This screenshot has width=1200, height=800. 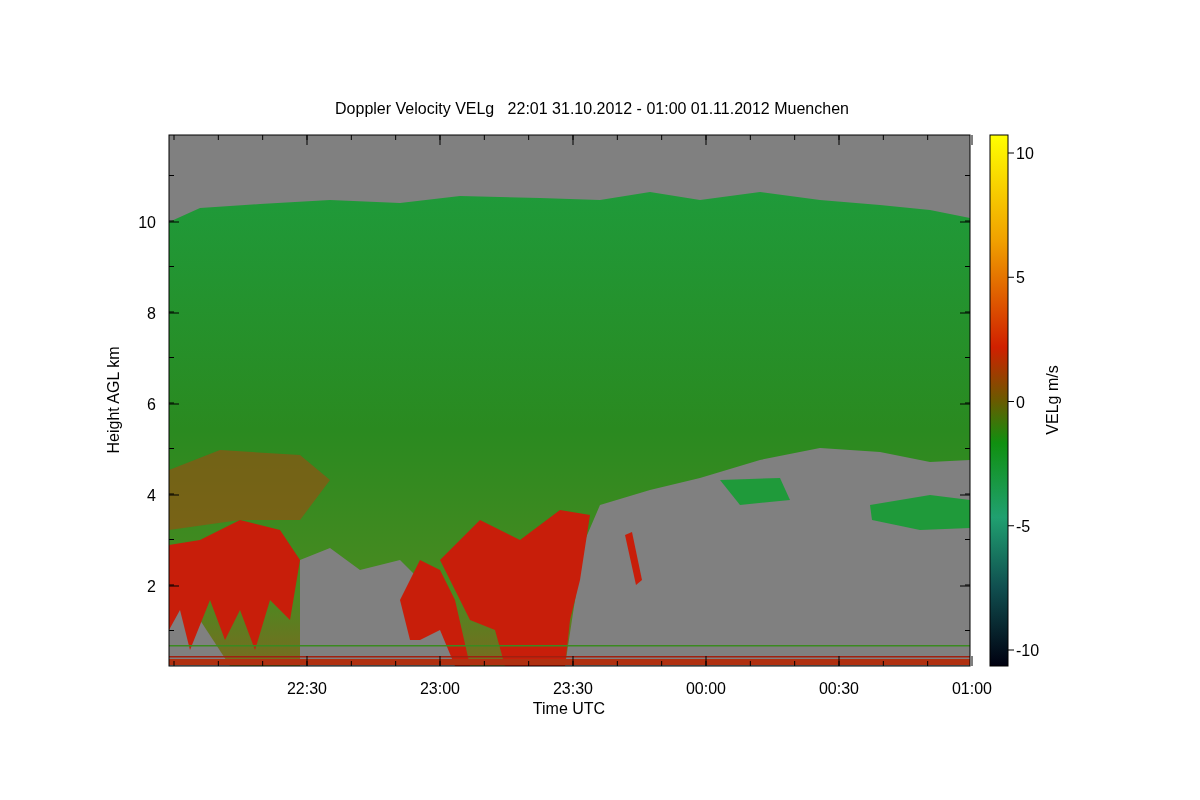 I want to click on chart-title: Doppler Velocity VELg 22:01 31.10.2012 - 01:00 01.11.2012 Muenchen, so click(x=592, y=108).